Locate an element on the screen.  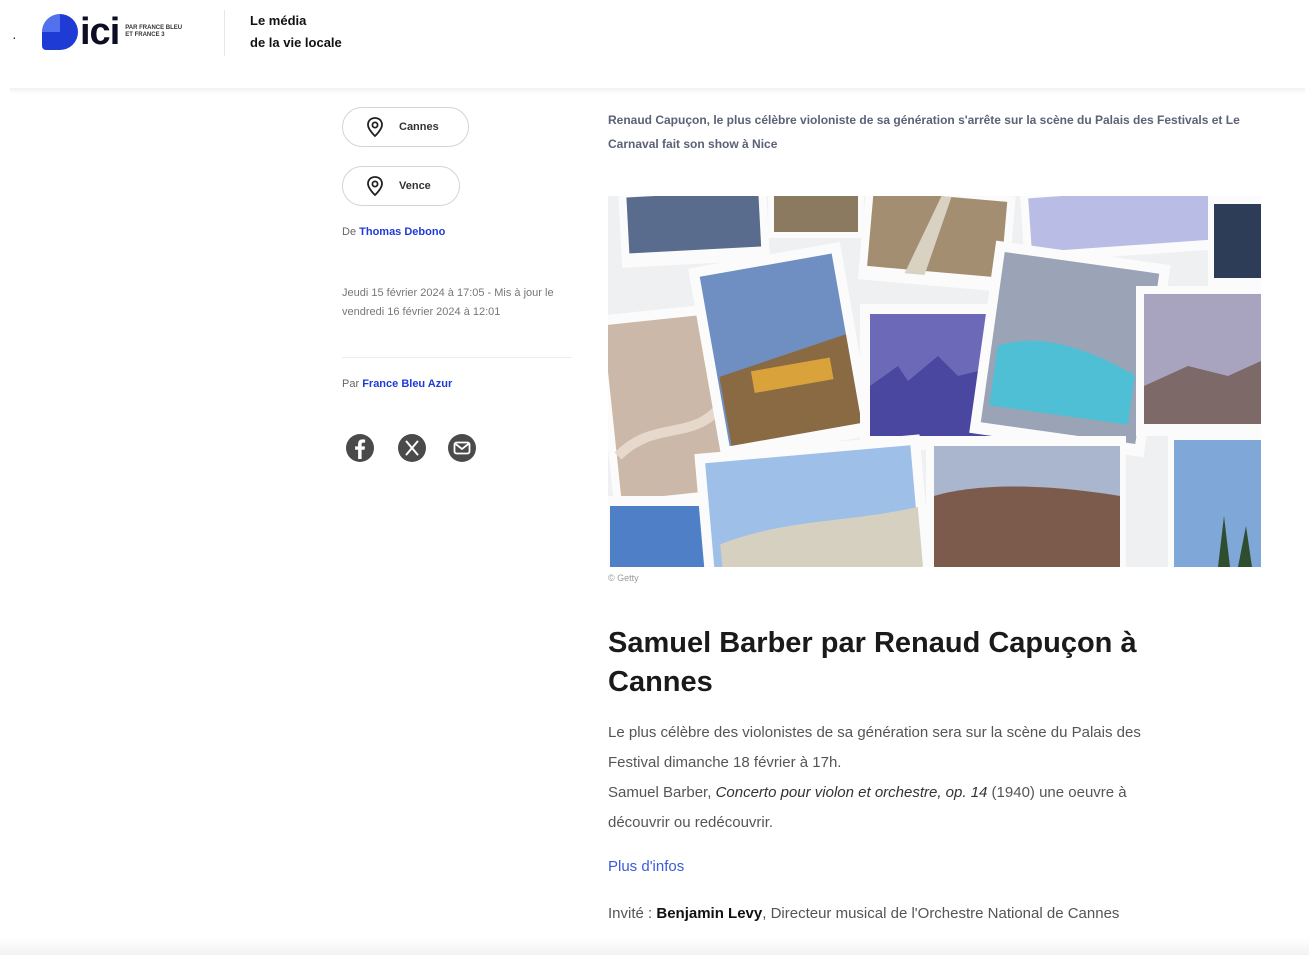
logo-wordmark: ici is located at coordinates (100, 32).